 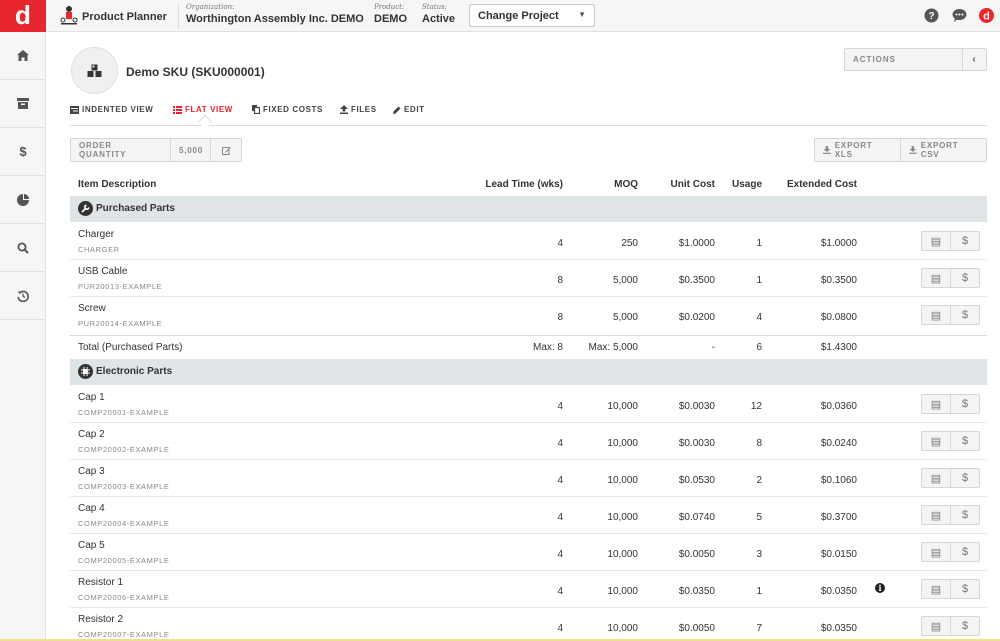 What do you see at coordinates (23, 16) in the screenshot?
I see `app-logo: d` at bounding box center [23, 16].